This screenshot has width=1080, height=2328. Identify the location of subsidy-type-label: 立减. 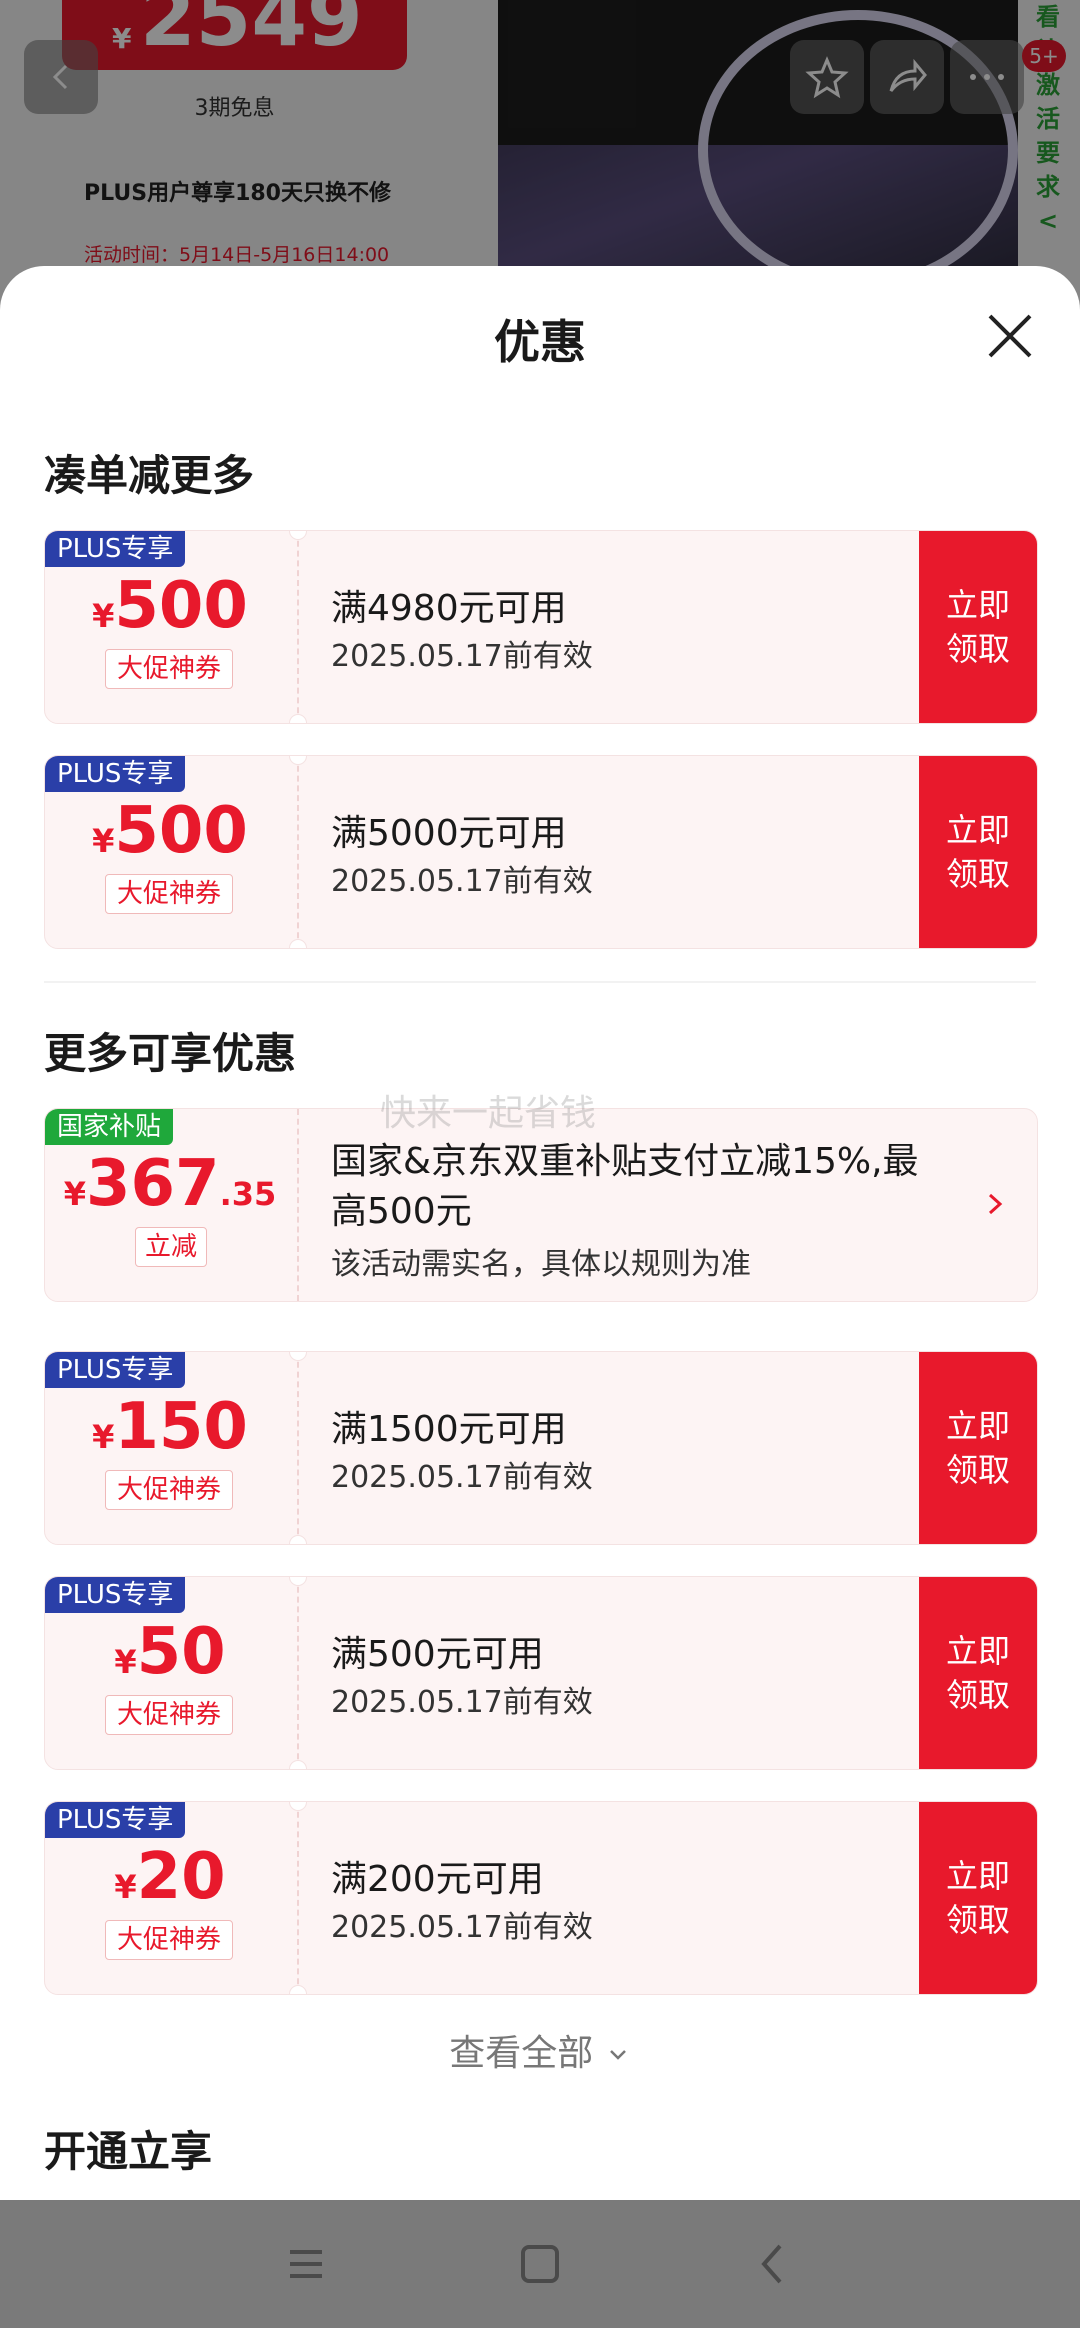
(171, 1247).